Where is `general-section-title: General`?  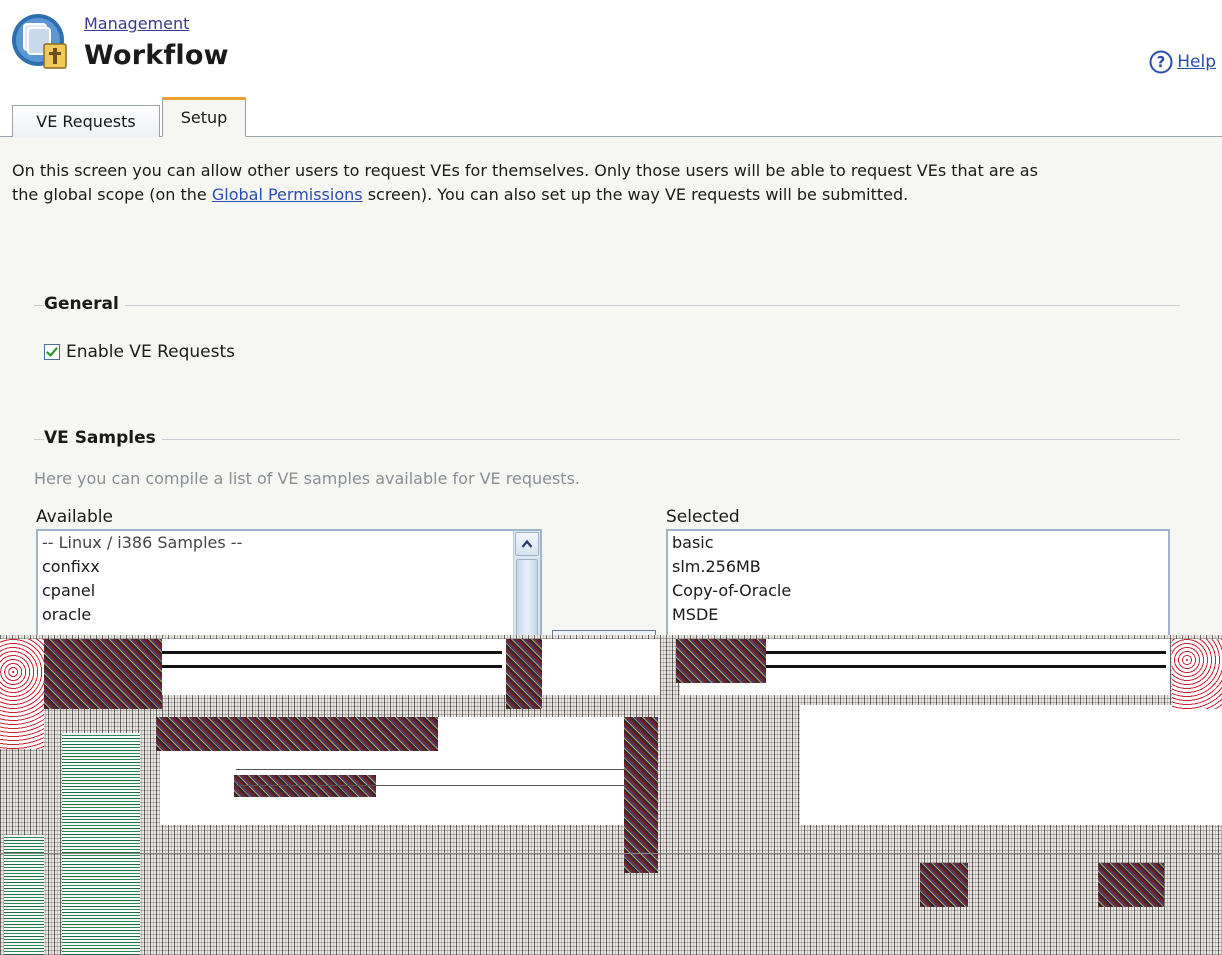
general-section-title: General is located at coordinates (84, 304).